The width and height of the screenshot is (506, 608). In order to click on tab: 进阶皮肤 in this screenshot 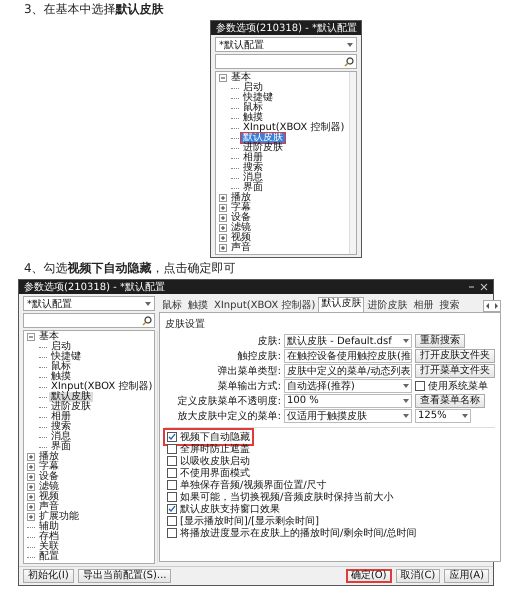, I will do `click(387, 305)`.